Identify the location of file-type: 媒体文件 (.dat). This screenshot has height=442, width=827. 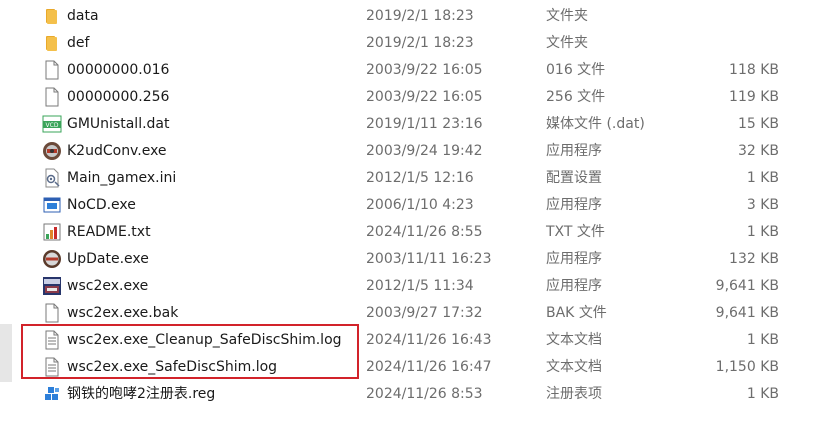
(595, 124).